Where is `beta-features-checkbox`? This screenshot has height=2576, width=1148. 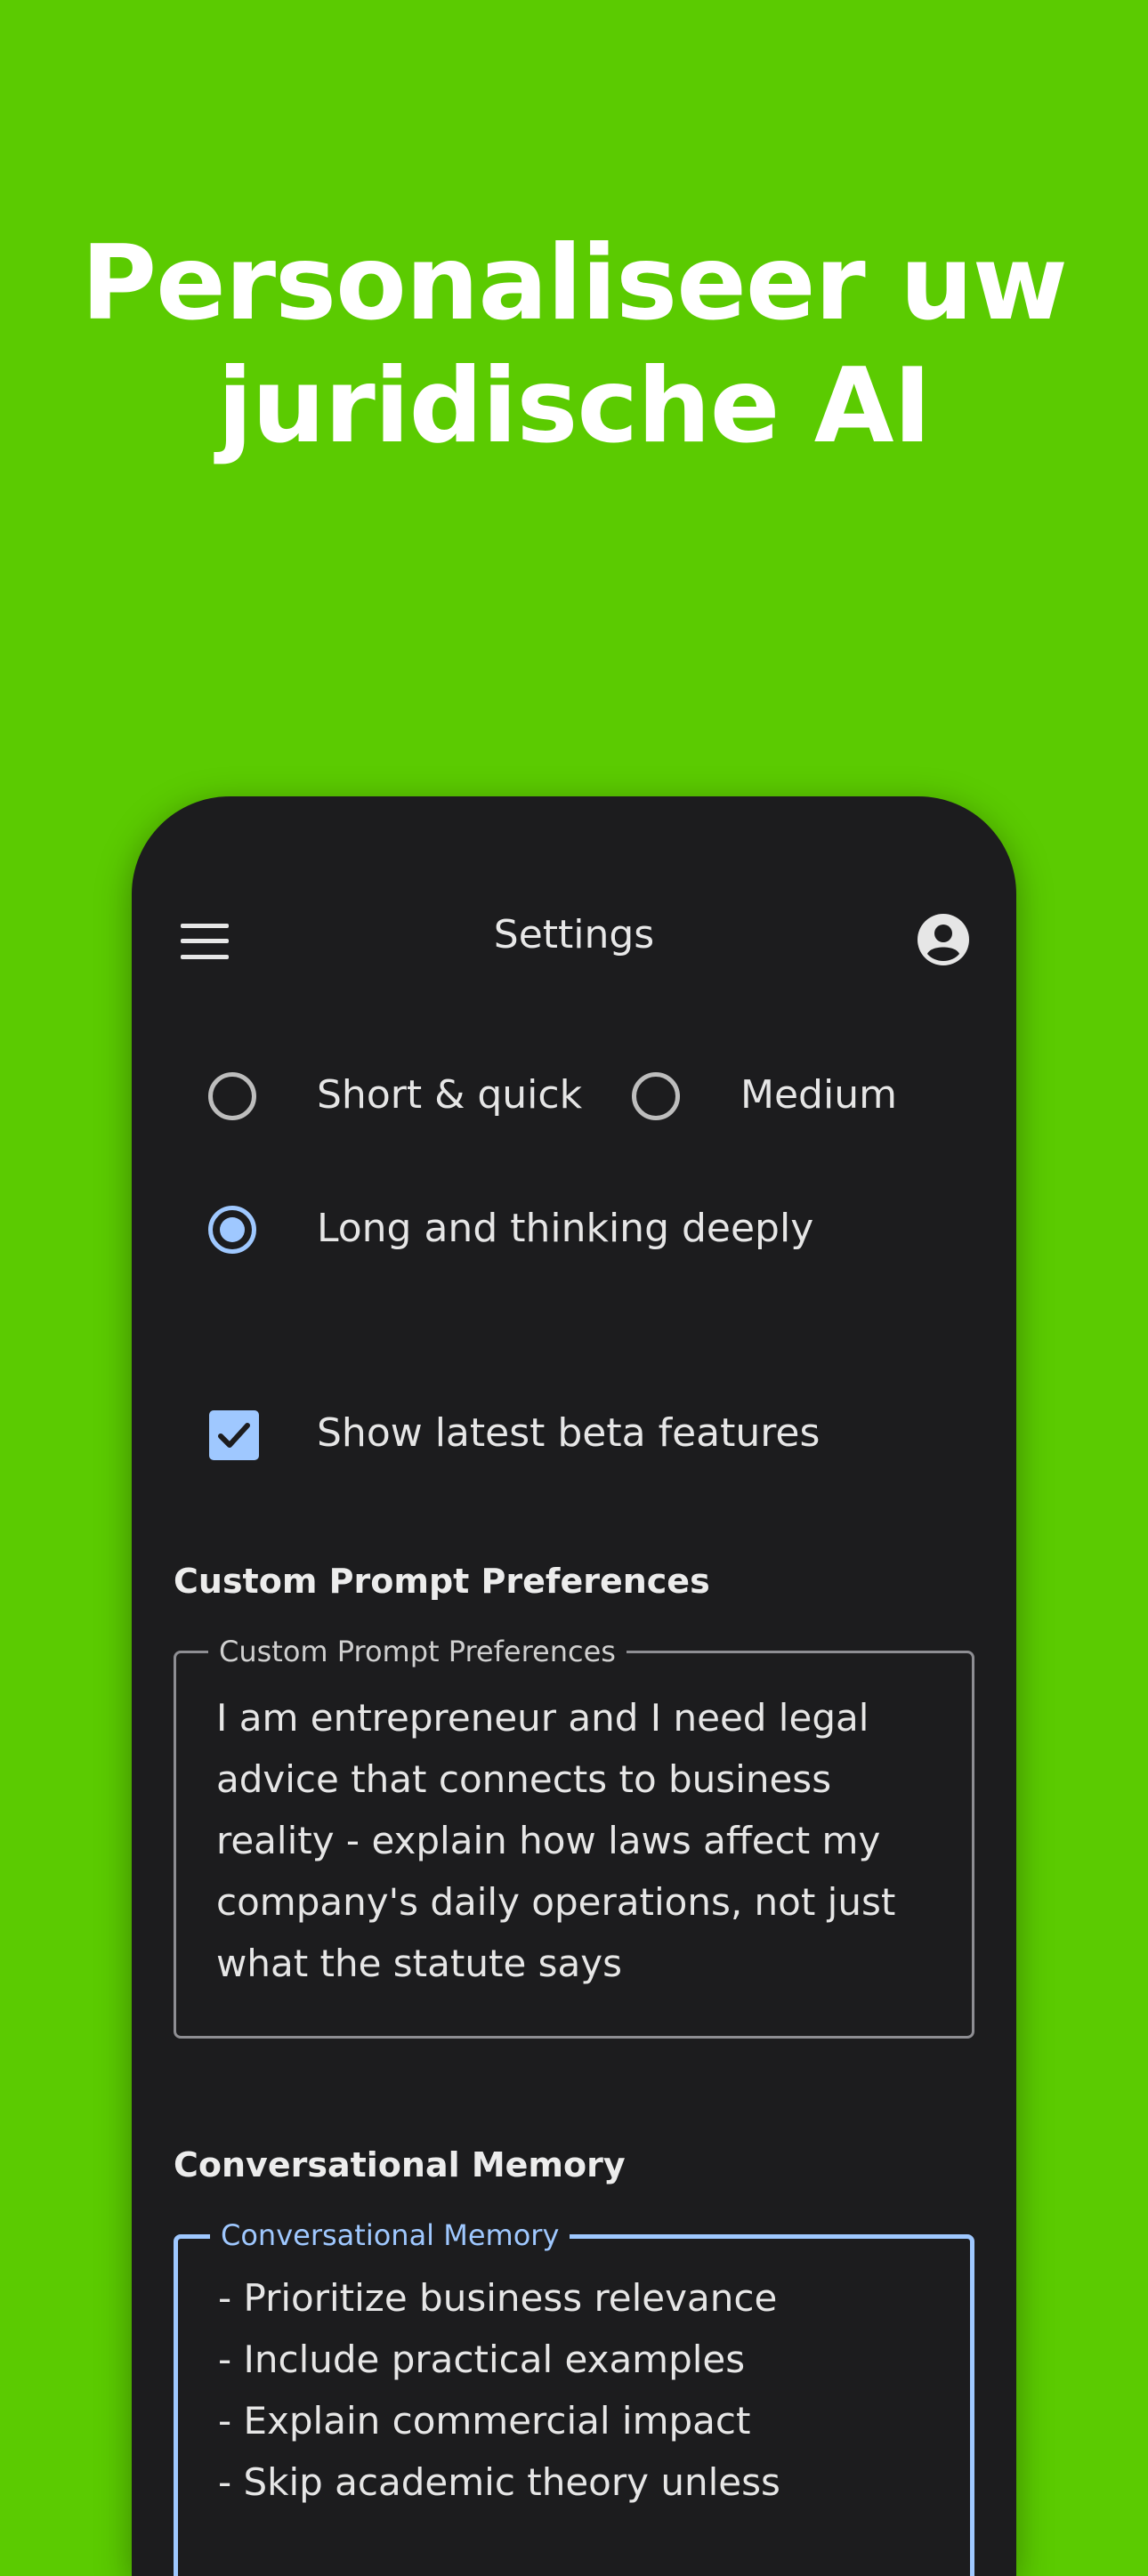 beta-features-checkbox is located at coordinates (234, 1435).